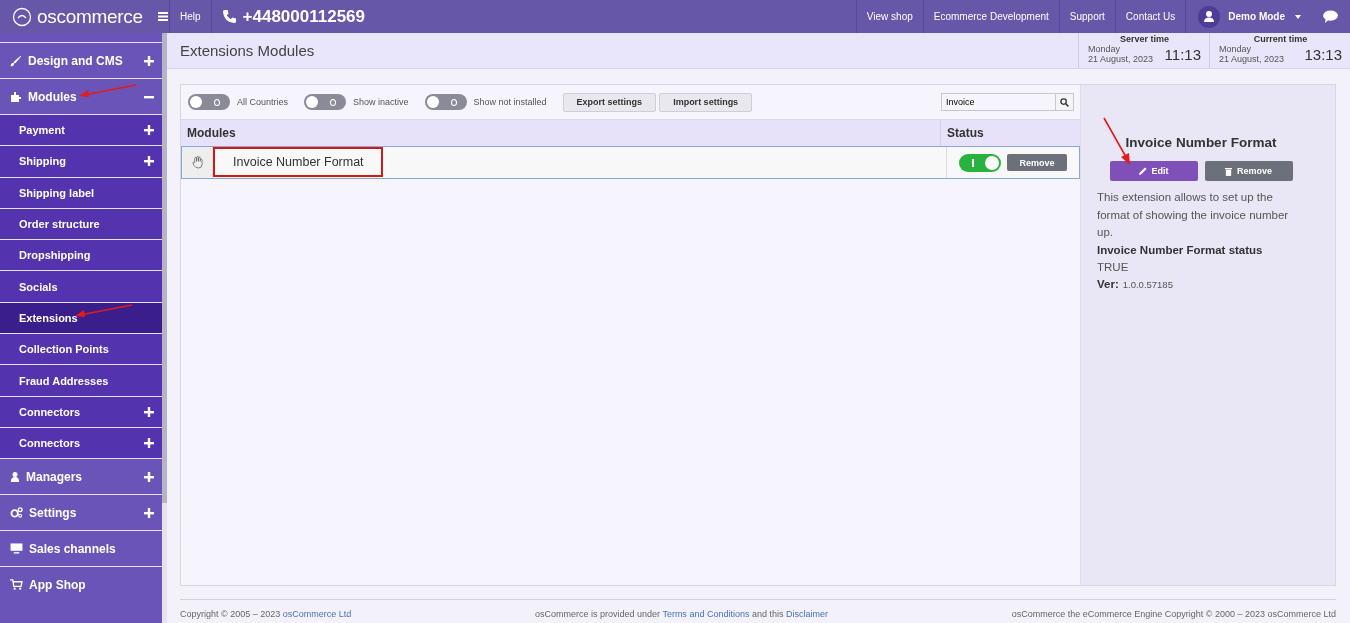 This screenshot has height=623, width=1350. Describe the element at coordinates (980, 162) in the screenshot. I see `status-toggle` at that location.